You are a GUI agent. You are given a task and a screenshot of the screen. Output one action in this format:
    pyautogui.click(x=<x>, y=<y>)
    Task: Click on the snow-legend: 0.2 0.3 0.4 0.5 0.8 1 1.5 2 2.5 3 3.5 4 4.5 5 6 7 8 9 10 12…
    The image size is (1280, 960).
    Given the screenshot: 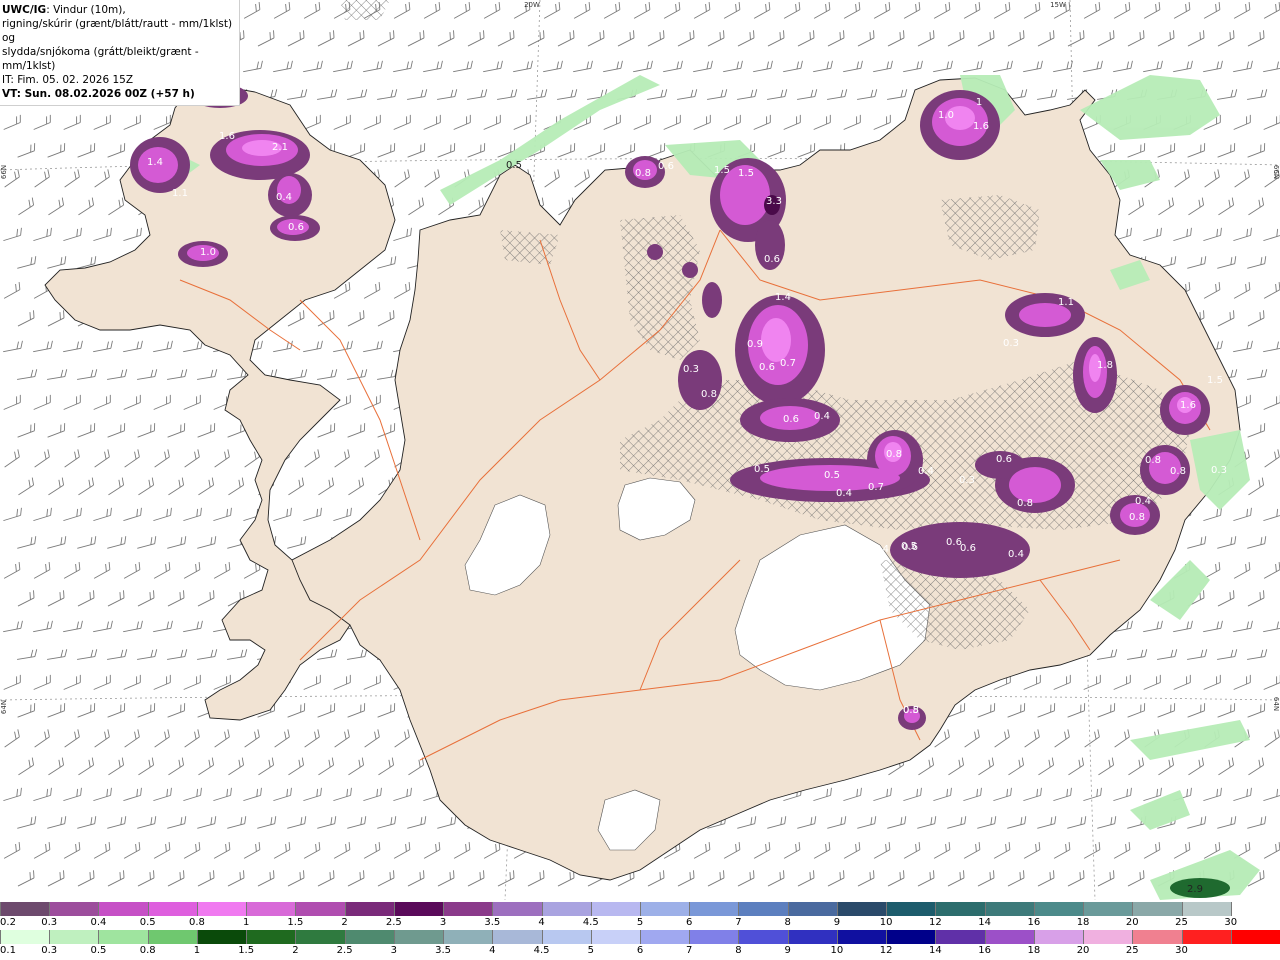 What is the action you would take?
    pyautogui.click(x=640, y=917)
    